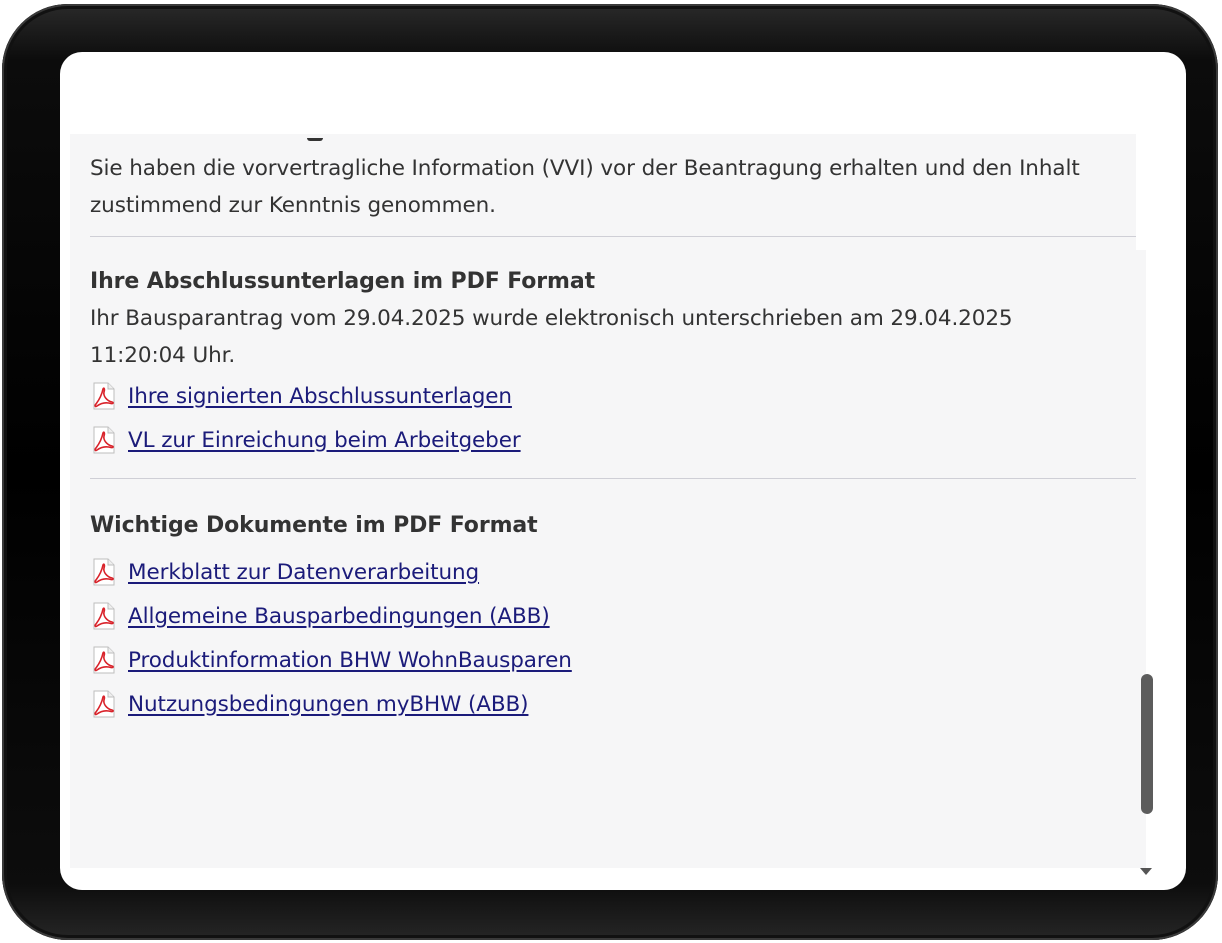 This screenshot has width=1222, height=943. What do you see at coordinates (620, 660) in the screenshot?
I see `list-item: Produktinformation BHW WohnBausparen` at bounding box center [620, 660].